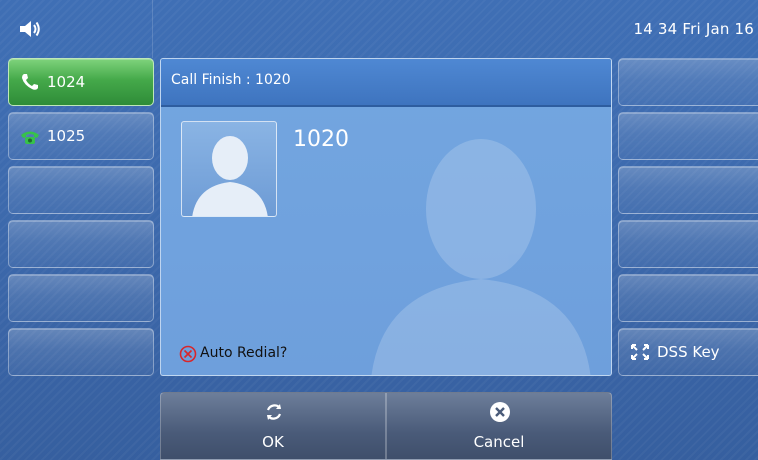 The width and height of the screenshot is (758, 460). I want to click on expand-icon, so click(640, 352).